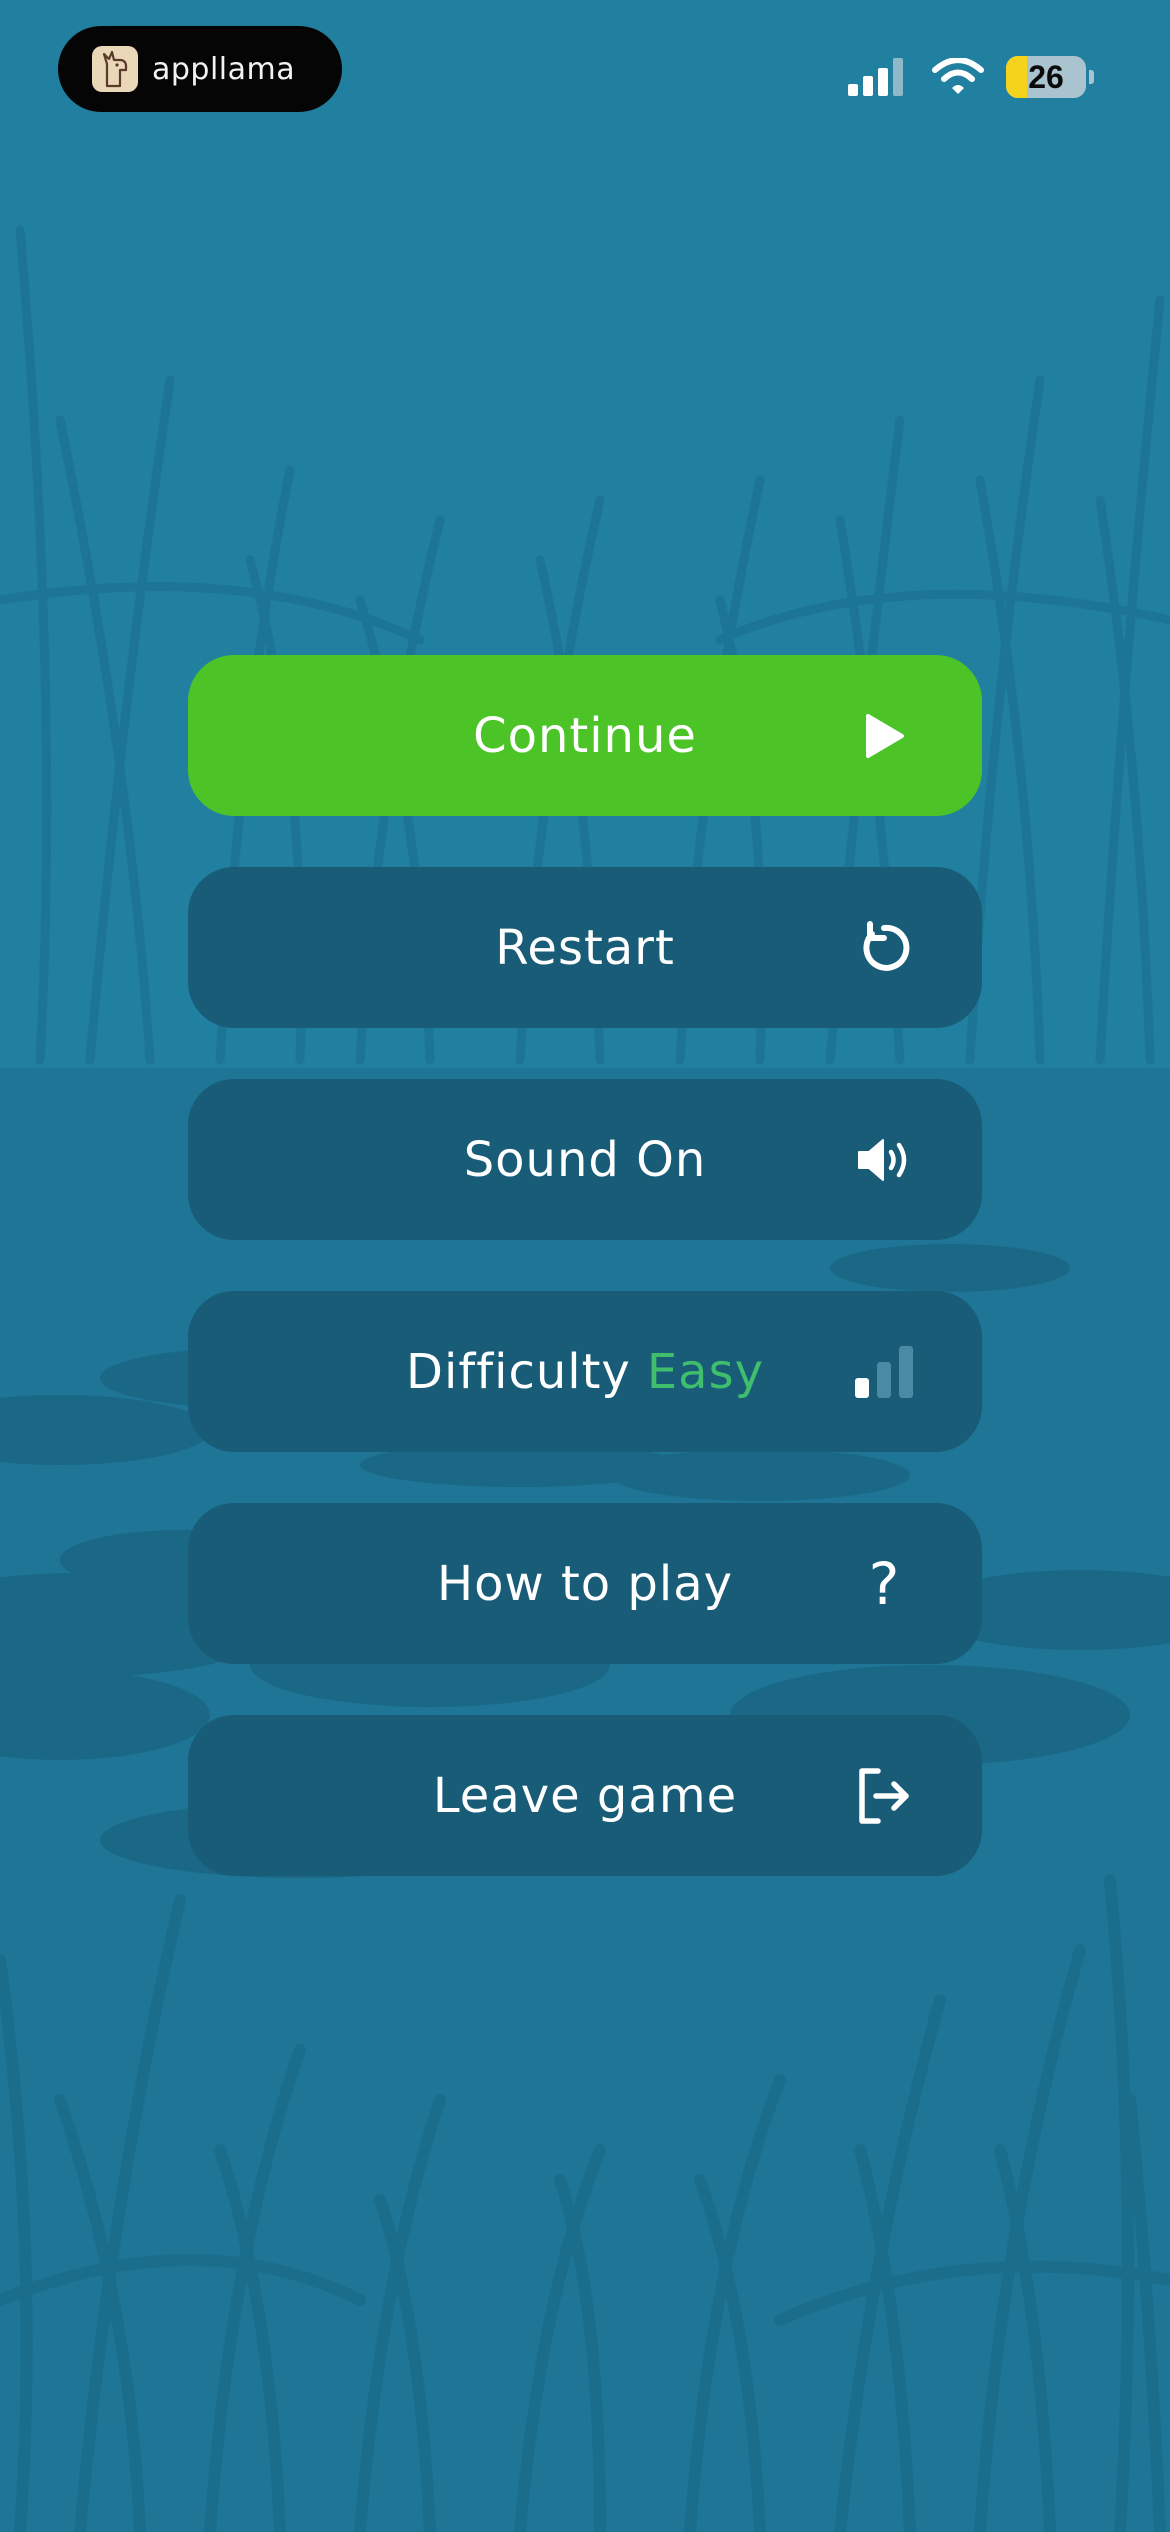  What do you see at coordinates (884, 1372) in the screenshot?
I see `difficulty-bars-icon` at bounding box center [884, 1372].